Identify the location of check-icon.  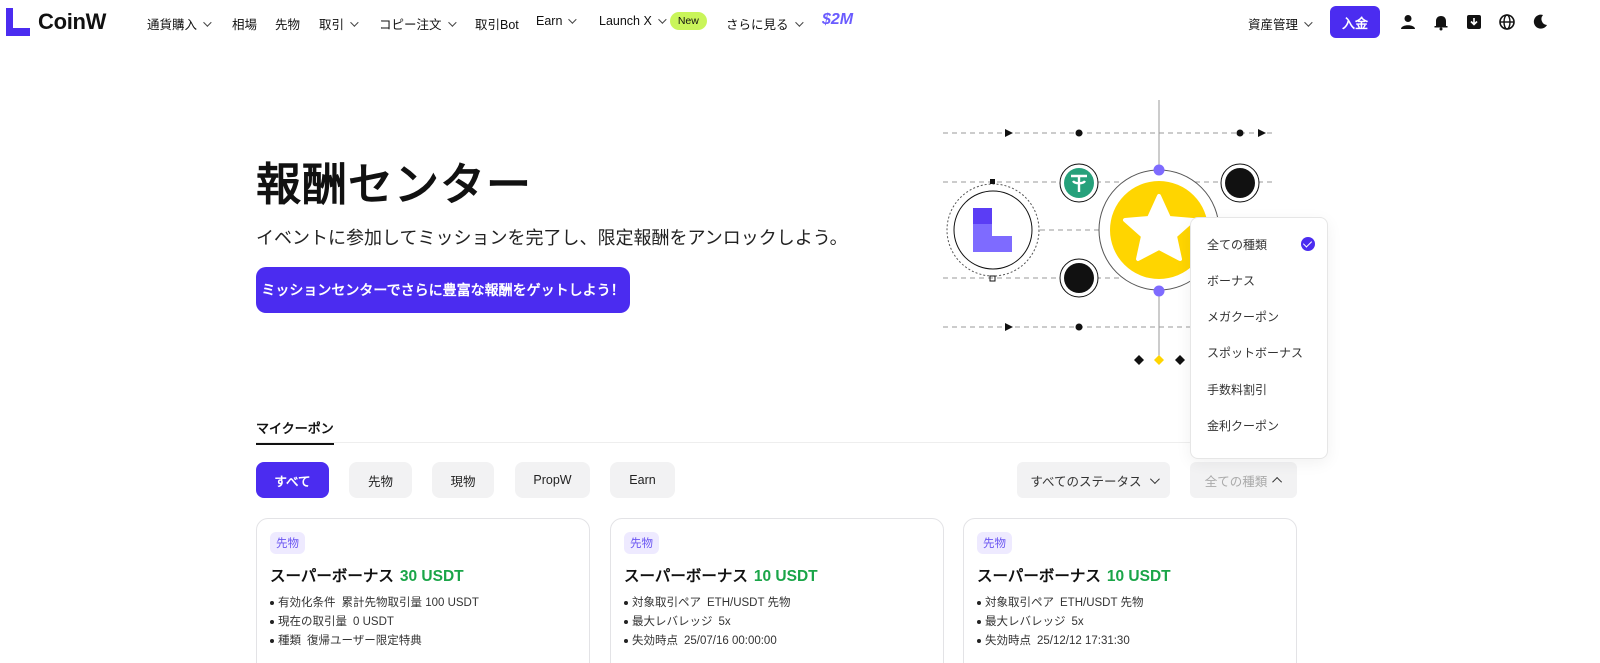
(1308, 244).